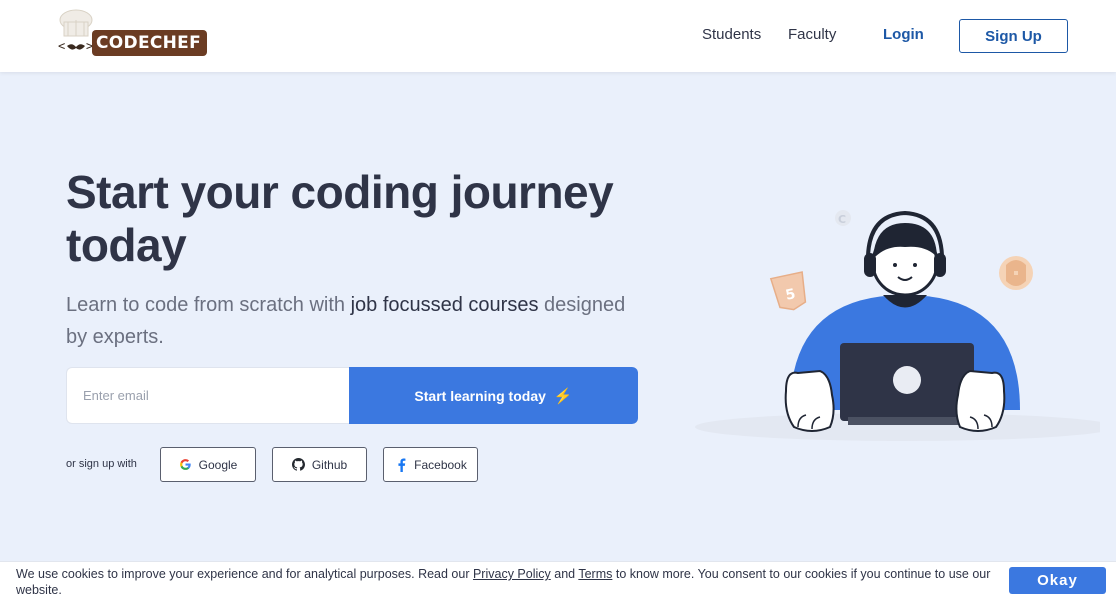 This screenshot has height=600, width=1116. I want to click on terms-link: Terms, so click(595, 574).